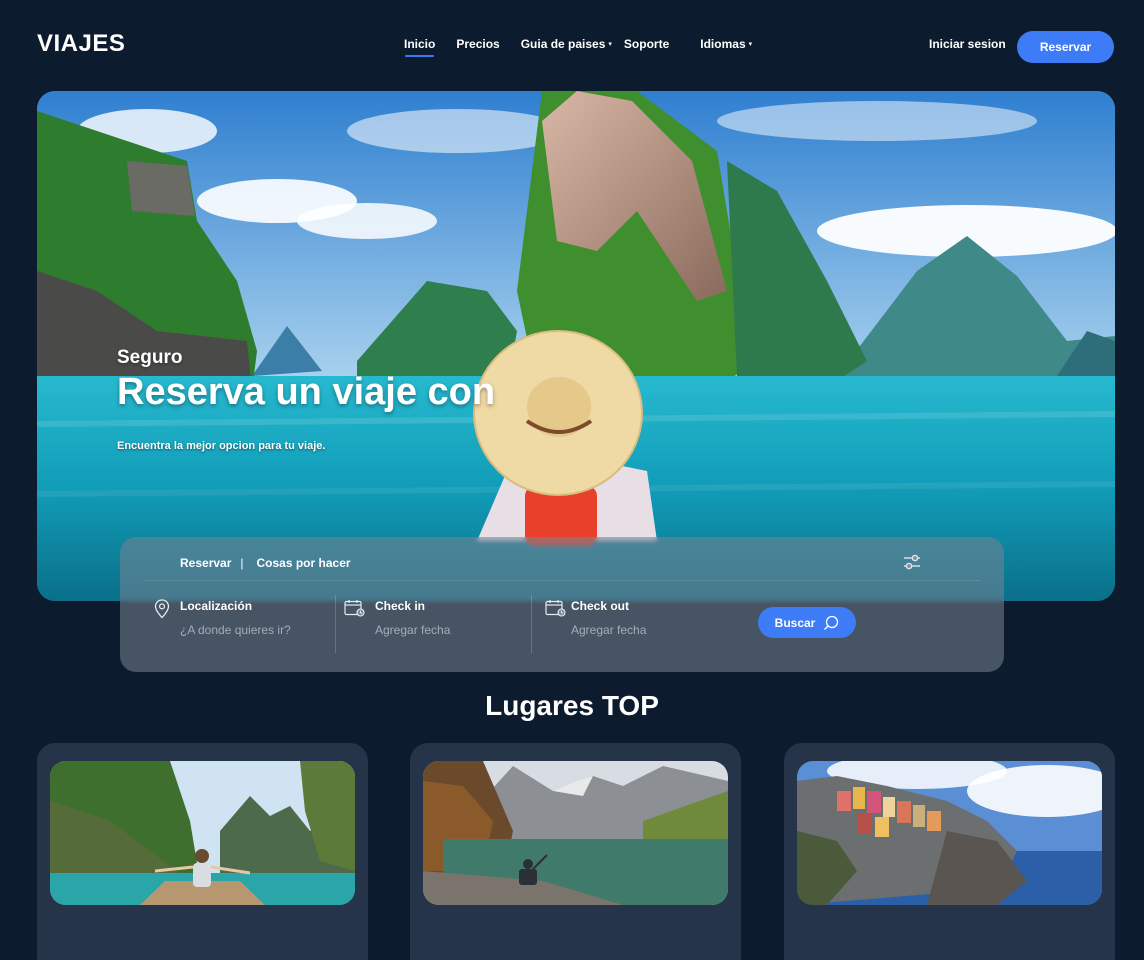 Image resolution: width=1144 pixels, height=960 pixels. Describe the element at coordinates (235, 618) in the screenshot. I see `location-field: Localización ¿A donde quieres ir?` at that location.